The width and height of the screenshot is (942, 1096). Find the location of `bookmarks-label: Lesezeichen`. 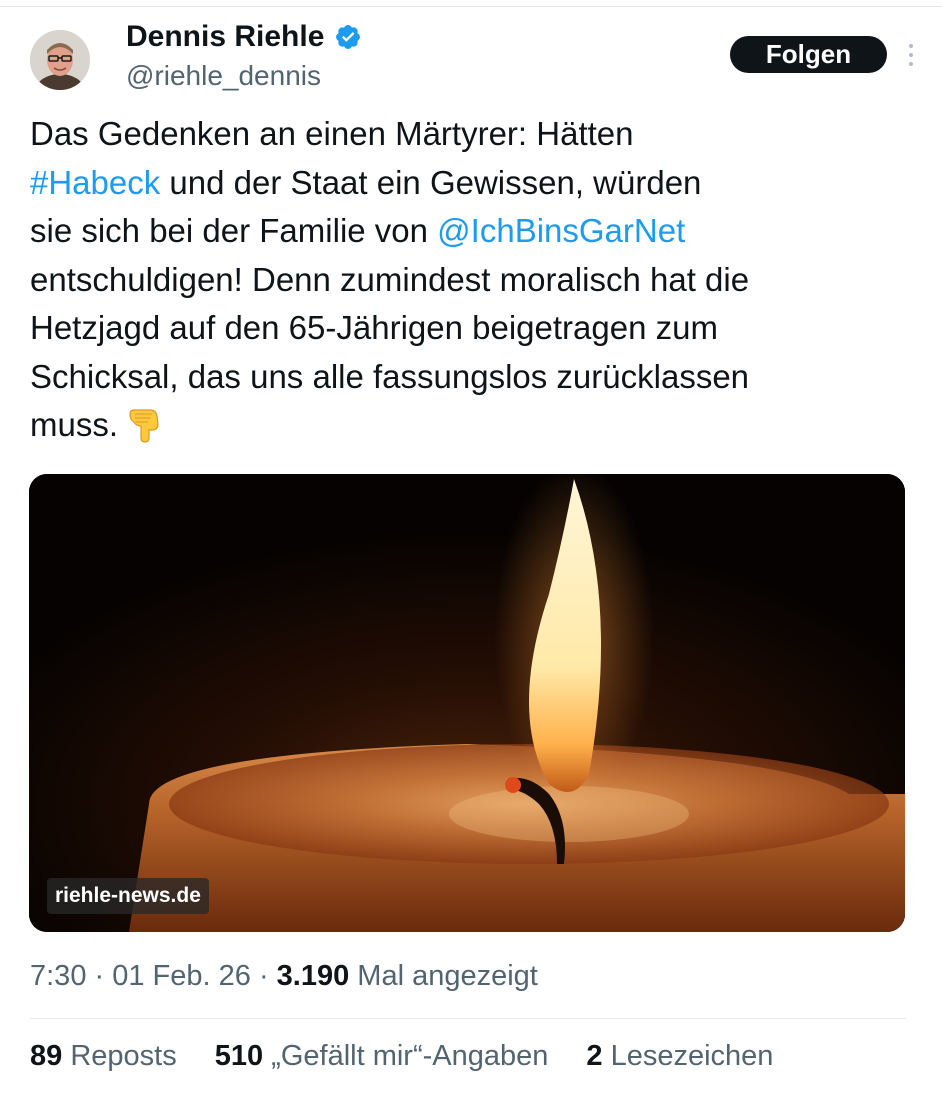

bookmarks-label: Lesezeichen is located at coordinates (688, 1056).